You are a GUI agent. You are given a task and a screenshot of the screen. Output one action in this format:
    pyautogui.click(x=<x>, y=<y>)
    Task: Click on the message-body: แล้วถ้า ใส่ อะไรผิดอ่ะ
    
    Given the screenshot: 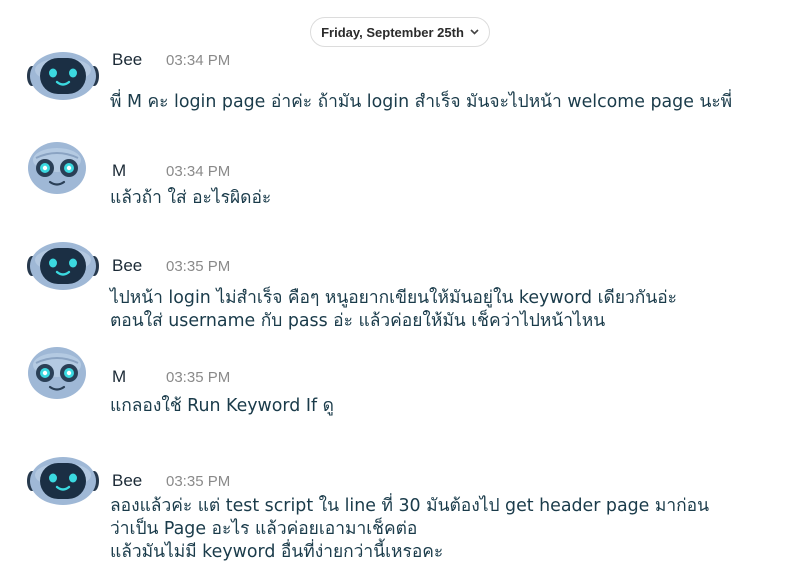 What is the action you would take?
    pyautogui.click(x=190, y=198)
    